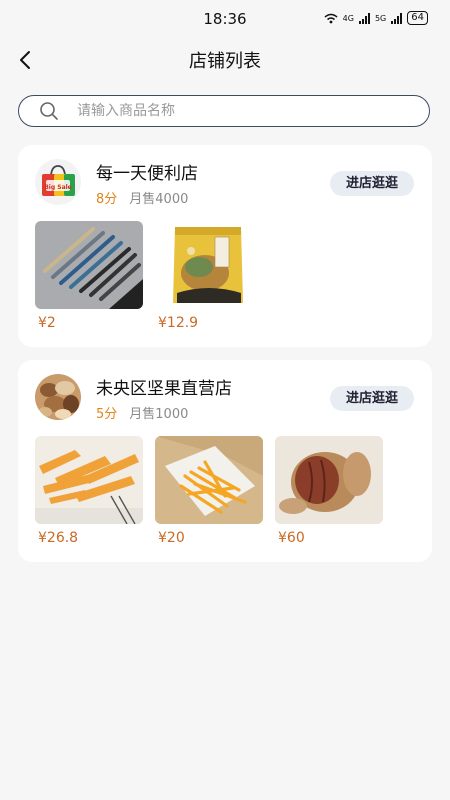  Describe the element at coordinates (47, 323) in the screenshot. I see `product-price: ¥2` at that location.